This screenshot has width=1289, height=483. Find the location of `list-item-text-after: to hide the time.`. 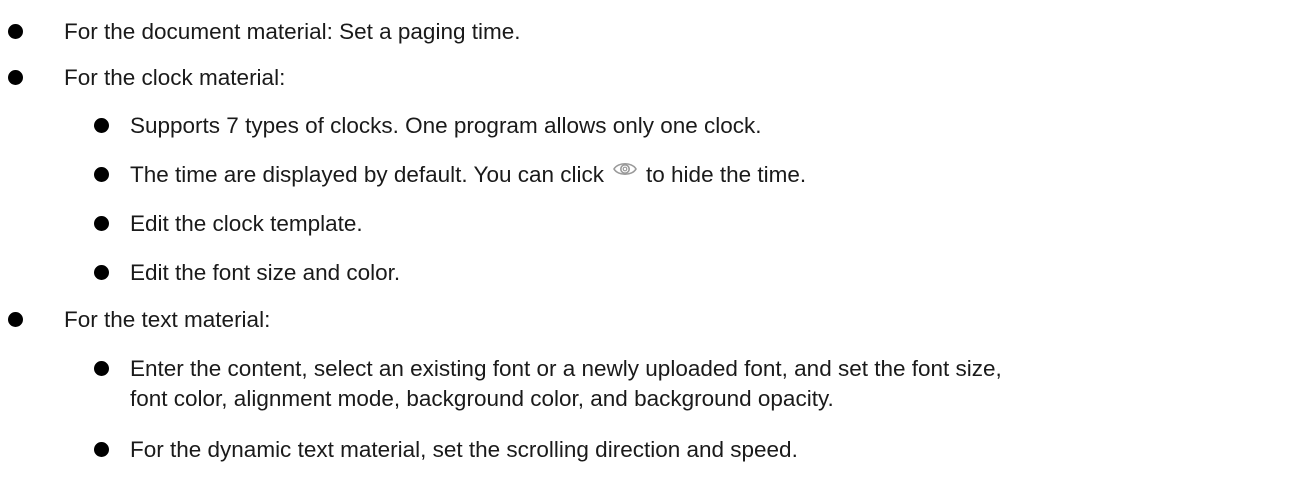

list-item-text-after: to hide the time. is located at coordinates (726, 174).